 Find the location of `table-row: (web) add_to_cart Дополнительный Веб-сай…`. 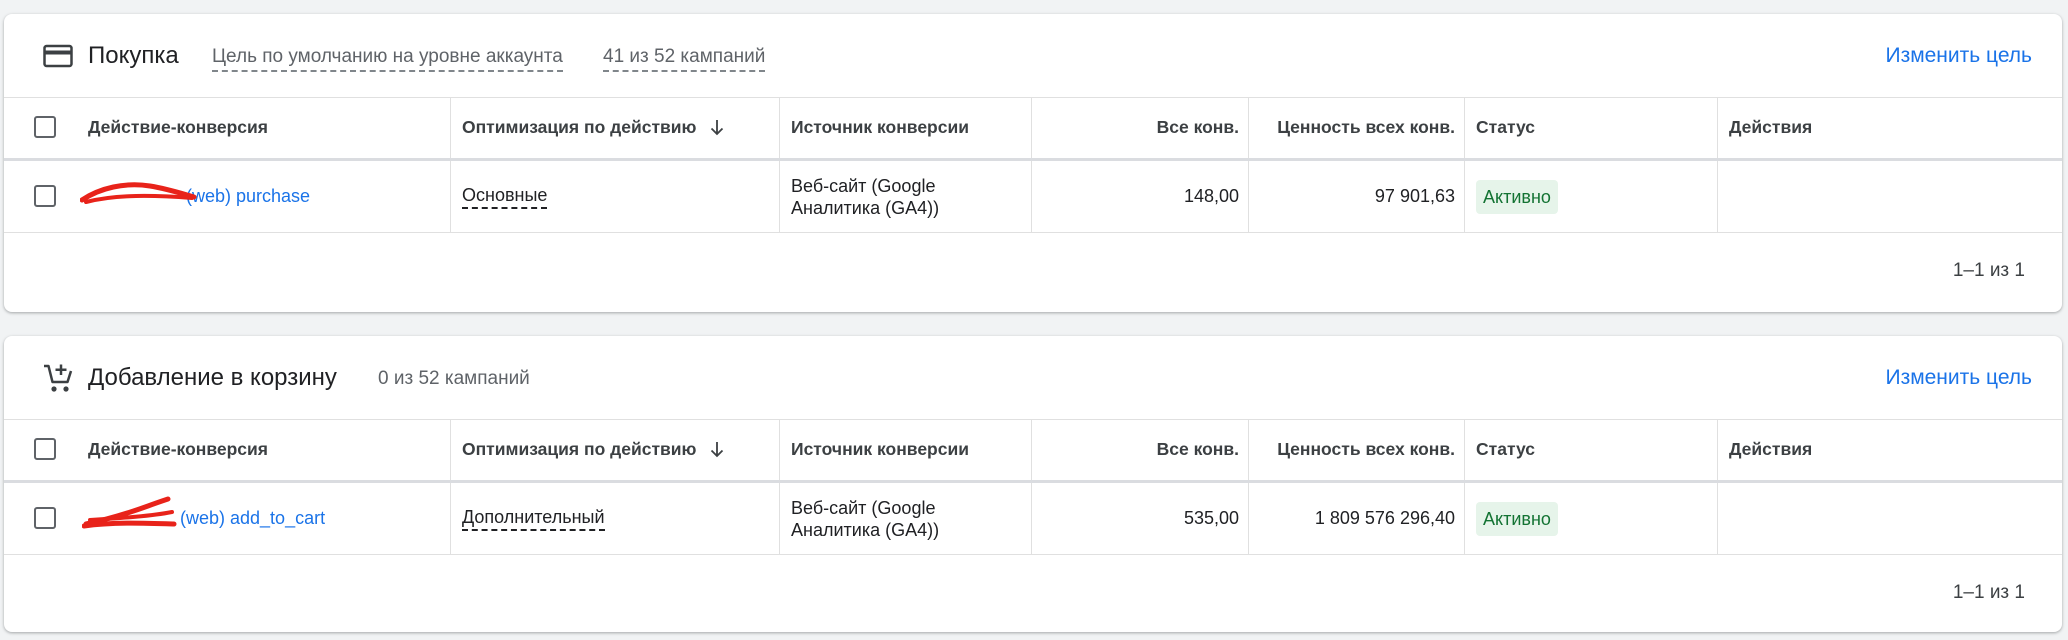

table-row: (web) add_to_cart Дополнительный Веб-сай… is located at coordinates (1033, 519).